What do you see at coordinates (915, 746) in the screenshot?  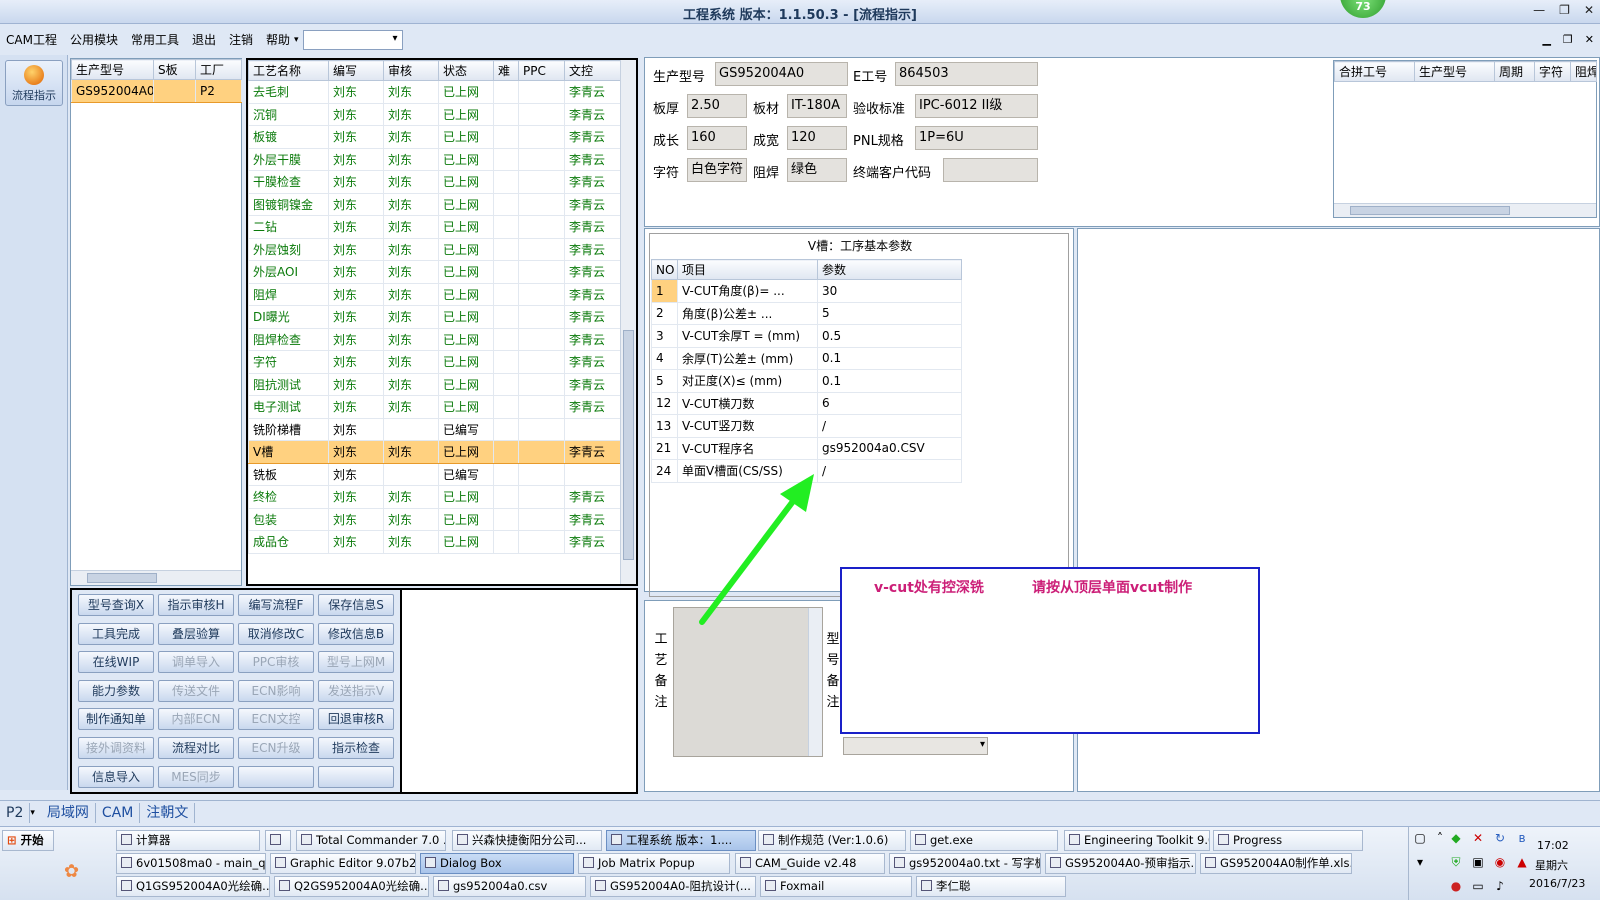 I see `model-remarks-combo: ▾` at bounding box center [915, 746].